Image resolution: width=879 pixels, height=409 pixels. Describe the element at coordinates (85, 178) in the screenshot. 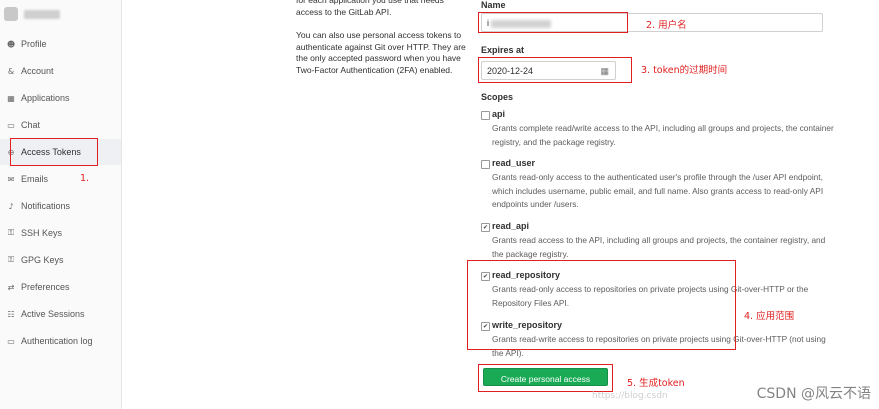

I see `annotation-note-1: 1.` at that location.